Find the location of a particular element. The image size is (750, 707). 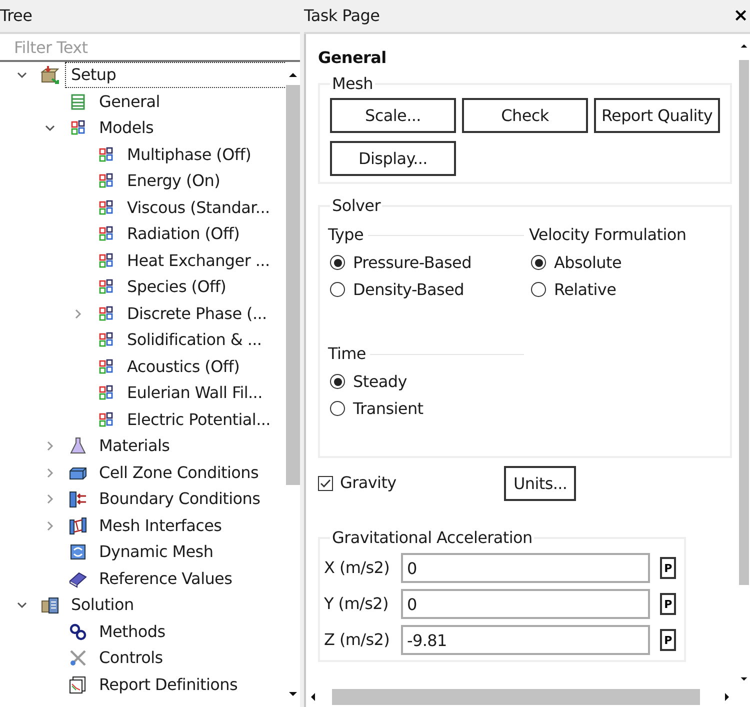

radio-label: Absolute is located at coordinates (588, 263).